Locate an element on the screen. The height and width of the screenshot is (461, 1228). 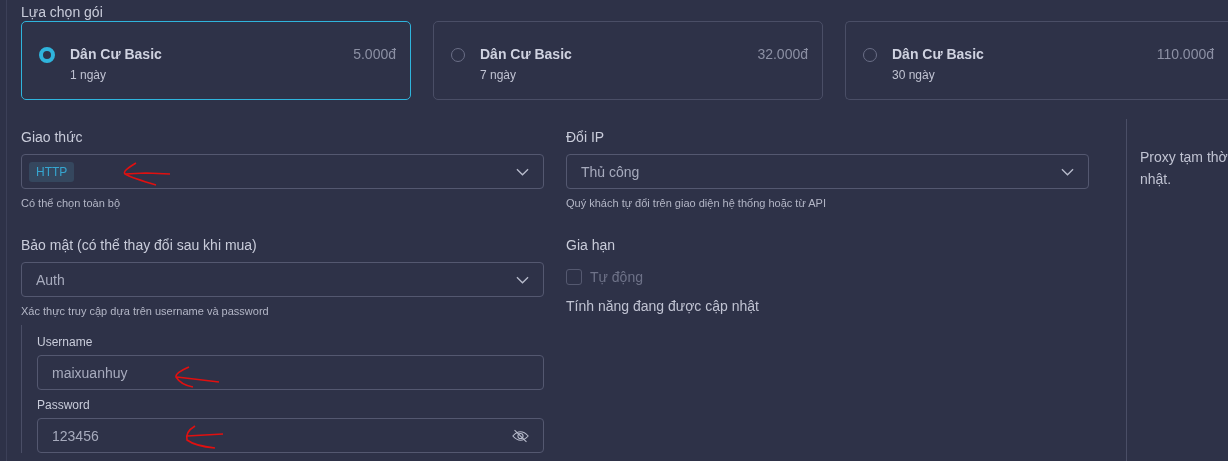
radio-button is located at coordinates (47, 55).